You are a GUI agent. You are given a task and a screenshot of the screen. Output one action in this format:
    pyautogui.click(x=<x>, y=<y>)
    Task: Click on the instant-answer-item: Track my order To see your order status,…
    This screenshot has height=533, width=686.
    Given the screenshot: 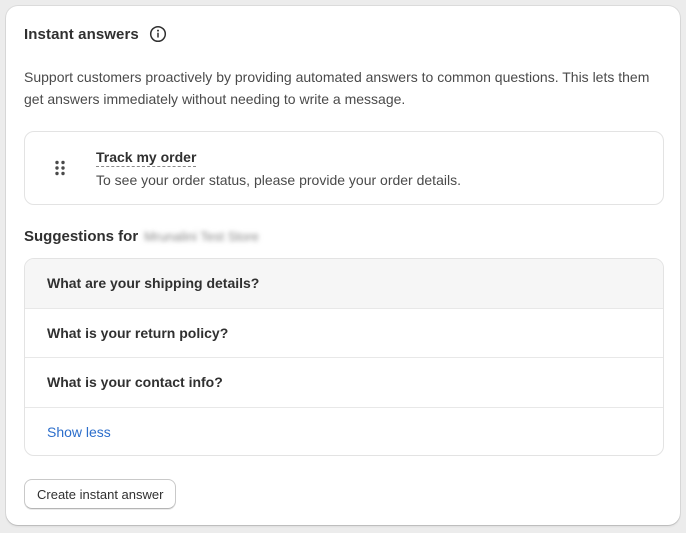 What is the action you would take?
    pyautogui.click(x=344, y=168)
    